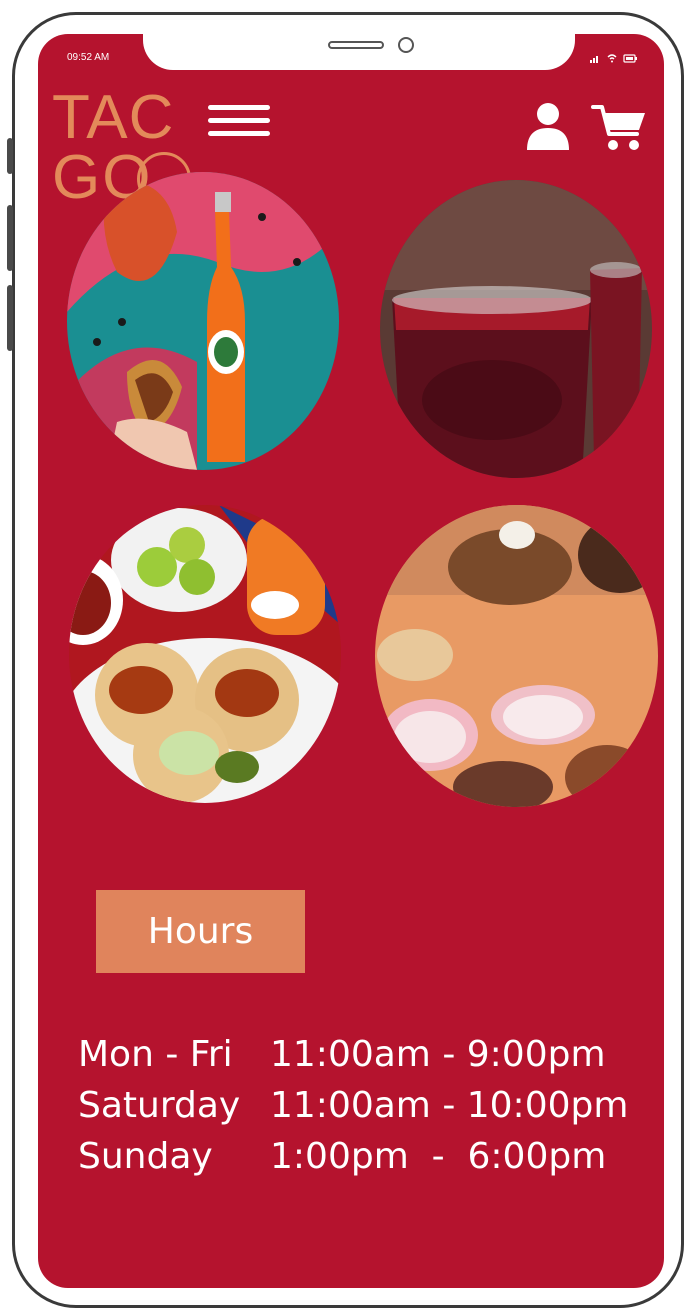 This screenshot has width=697, height=1312. What do you see at coordinates (200, 931) in the screenshot?
I see `hours-button: Hours` at bounding box center [200, 931].